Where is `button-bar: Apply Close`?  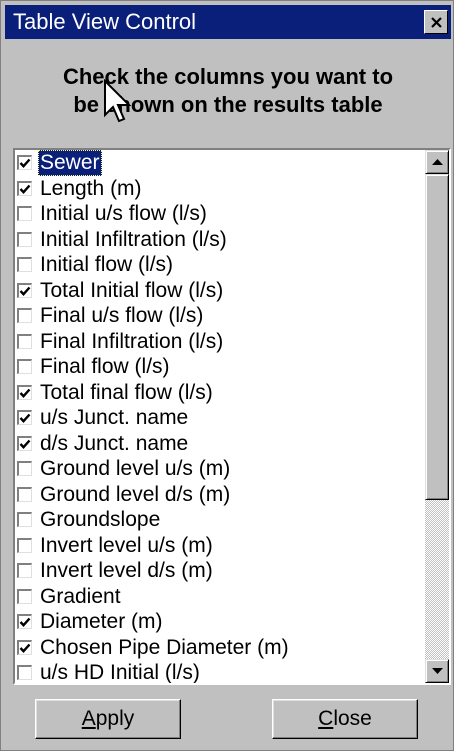
button-bar: Apply Close is located at coordinates (228, 717).